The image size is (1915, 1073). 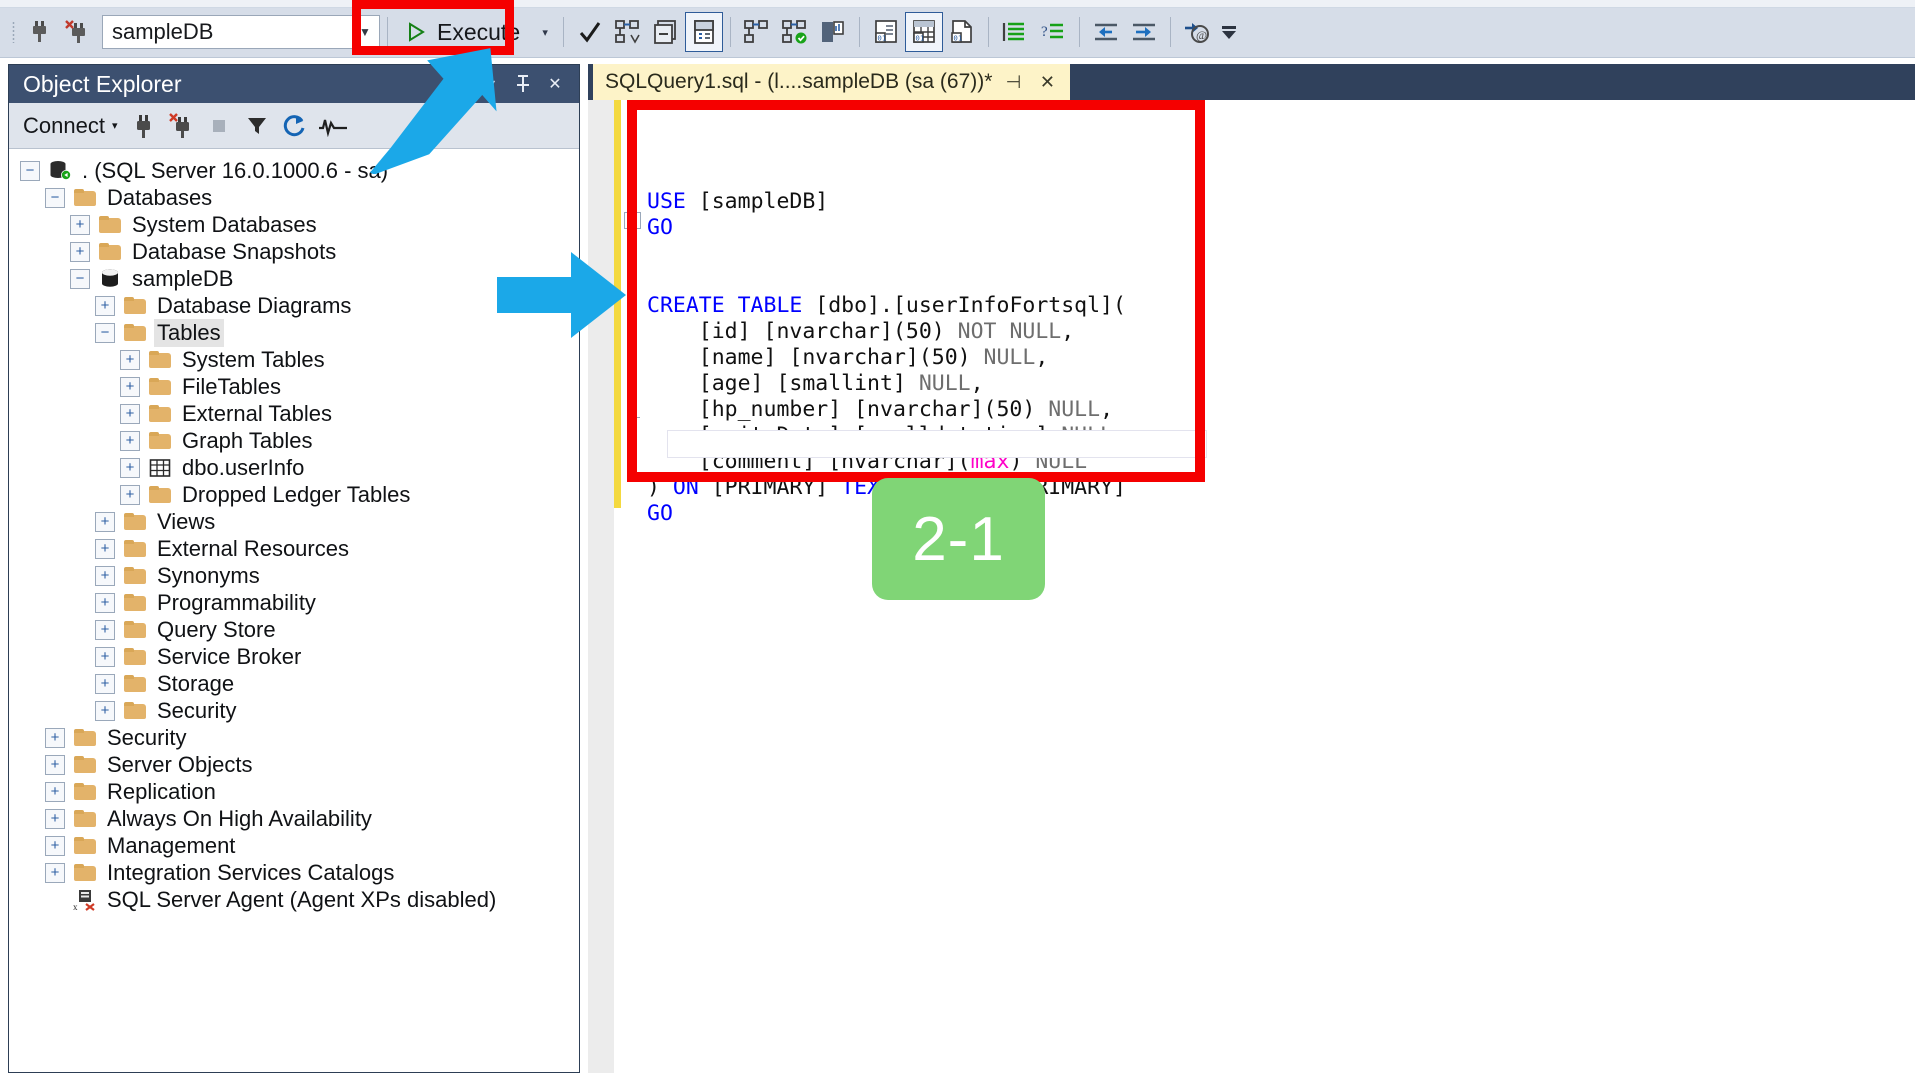 I want to click on filter-icon, so click(x=257, y=126).